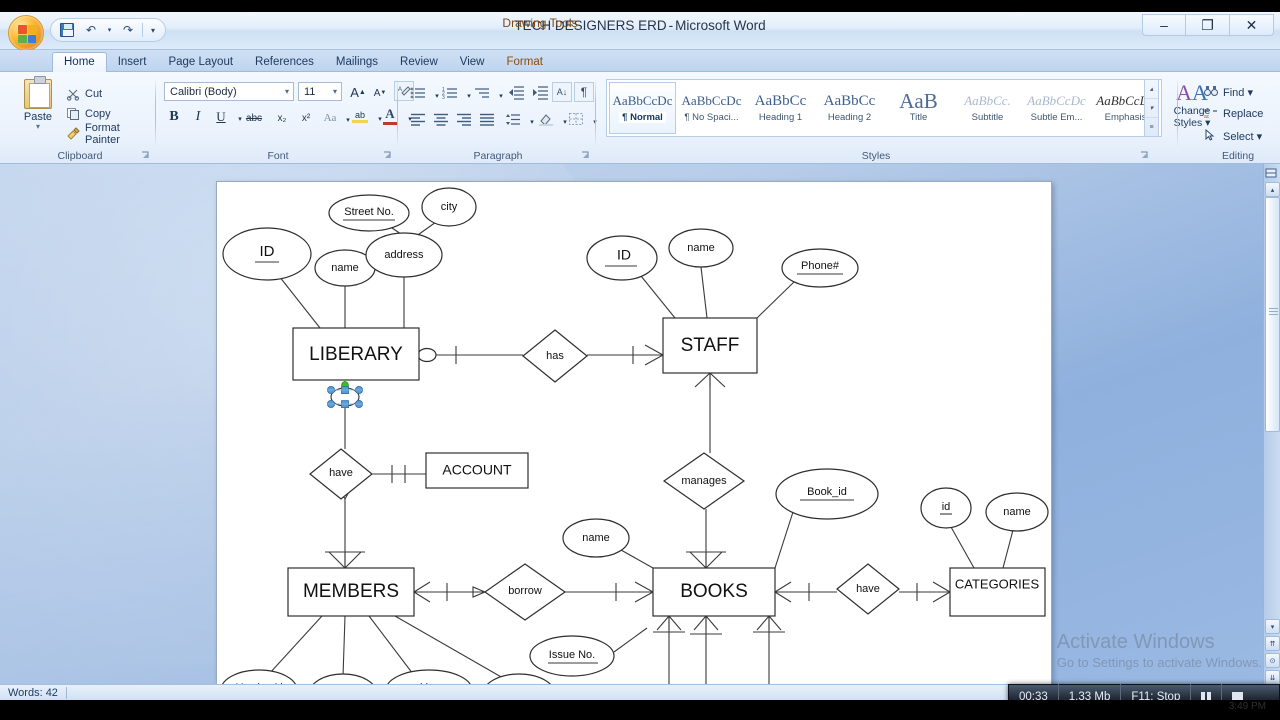 This screenshot has width=1280, height=720. I want to click on font-dialog-launcher, so click(387, 155).